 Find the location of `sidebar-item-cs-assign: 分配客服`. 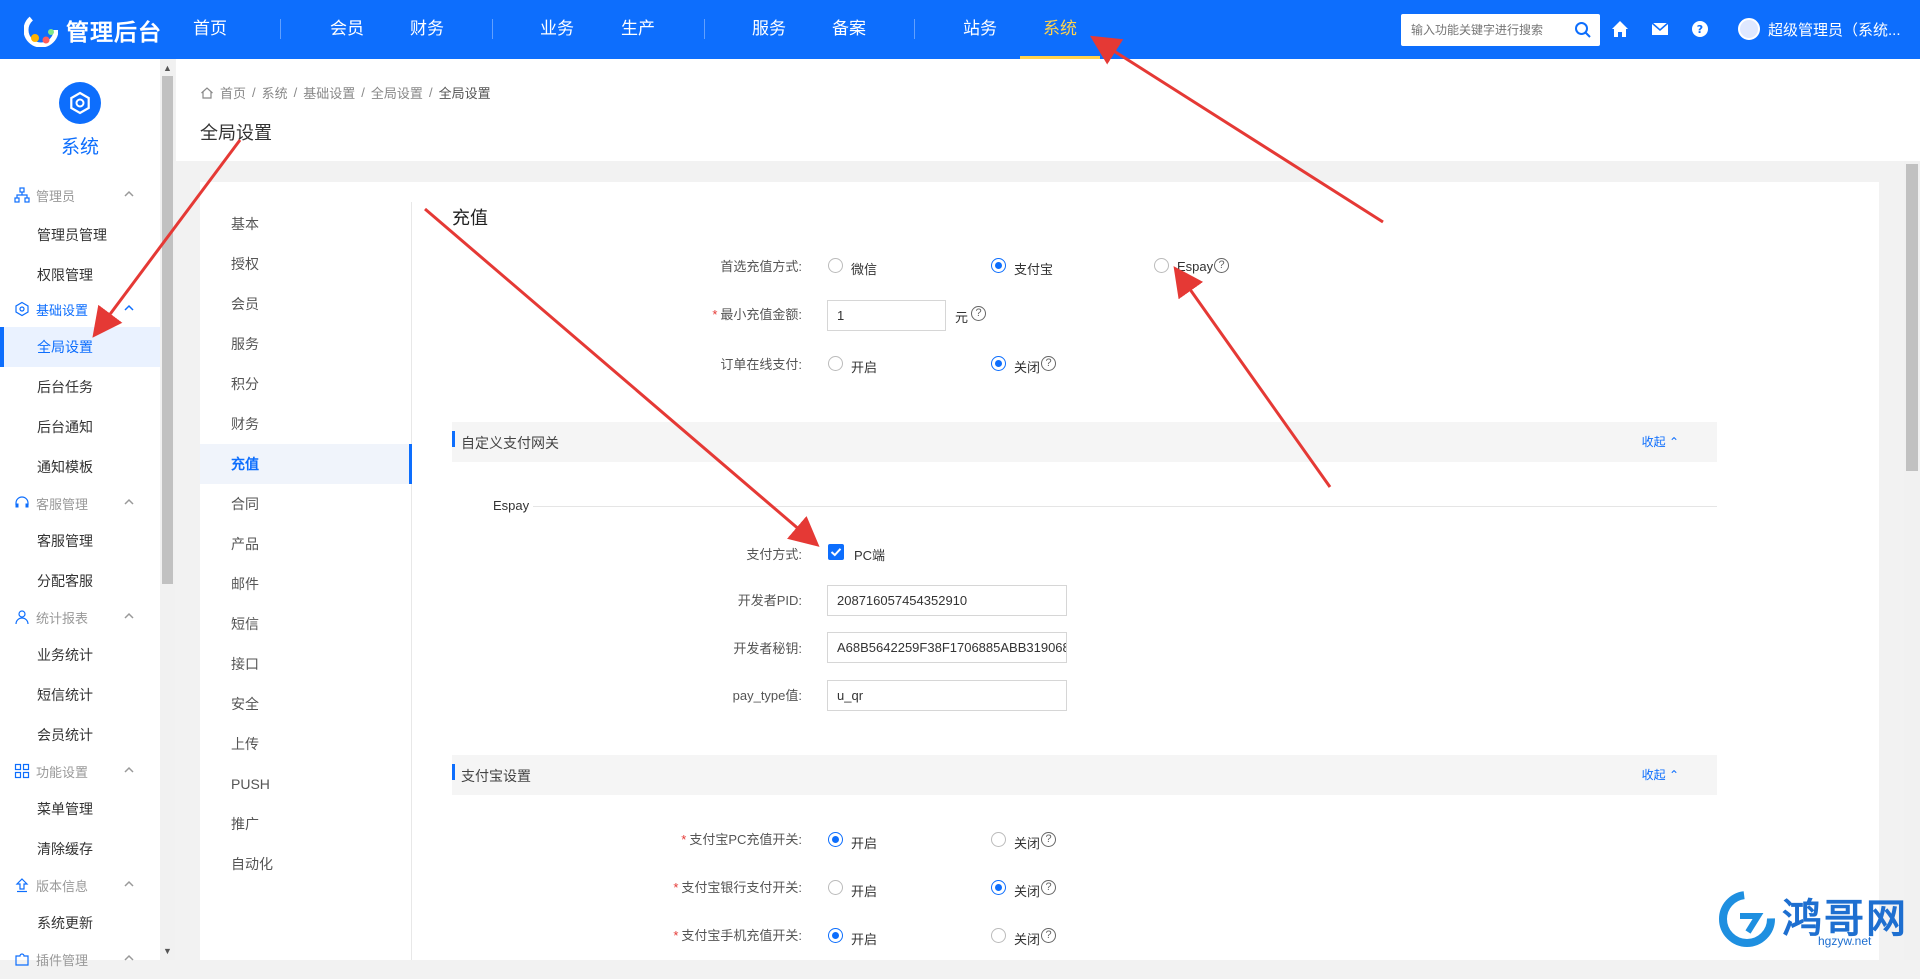

sidebar-item-cs-assign: 分配客服 is located at coordinates (80, 581).